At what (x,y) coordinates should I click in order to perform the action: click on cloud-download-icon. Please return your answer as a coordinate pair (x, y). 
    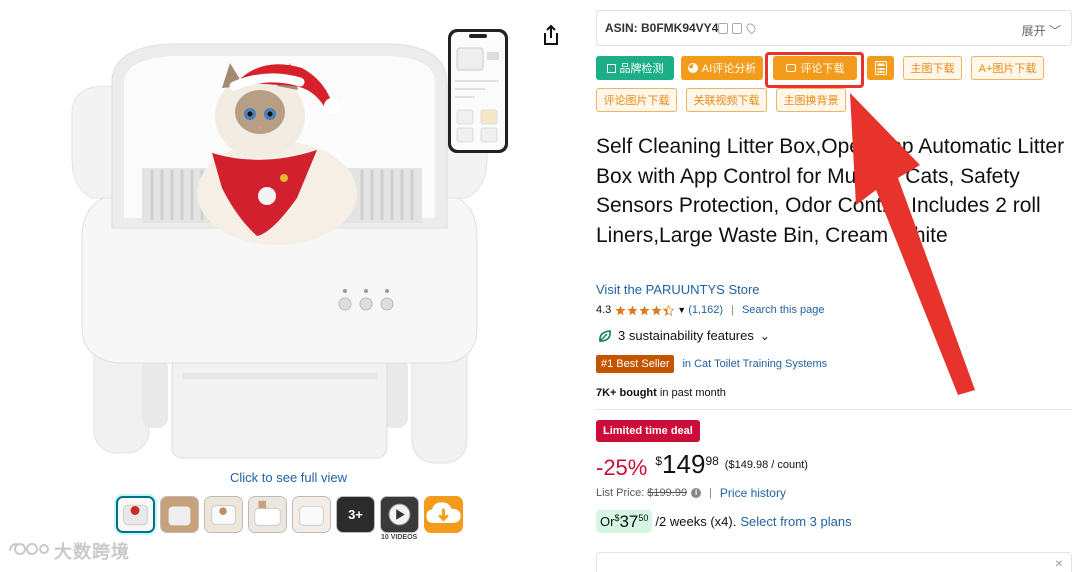
    Looking at the image, I should click on (443, 513).